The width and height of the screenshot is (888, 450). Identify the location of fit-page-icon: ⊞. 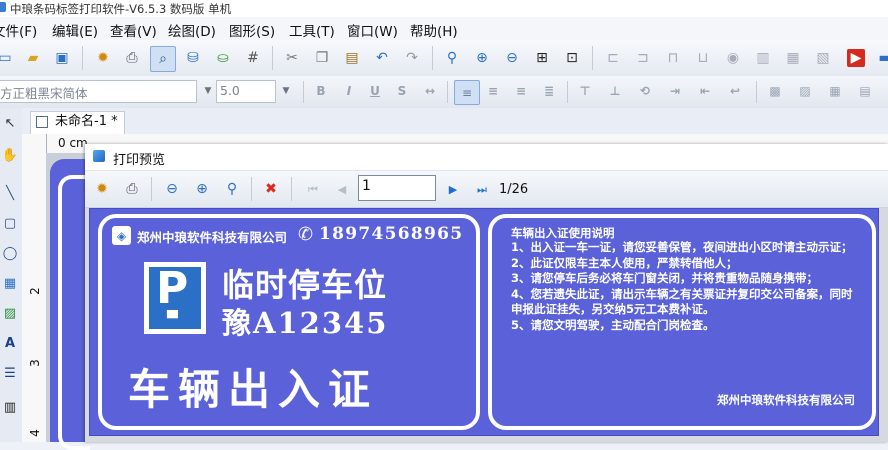
(542, 58).